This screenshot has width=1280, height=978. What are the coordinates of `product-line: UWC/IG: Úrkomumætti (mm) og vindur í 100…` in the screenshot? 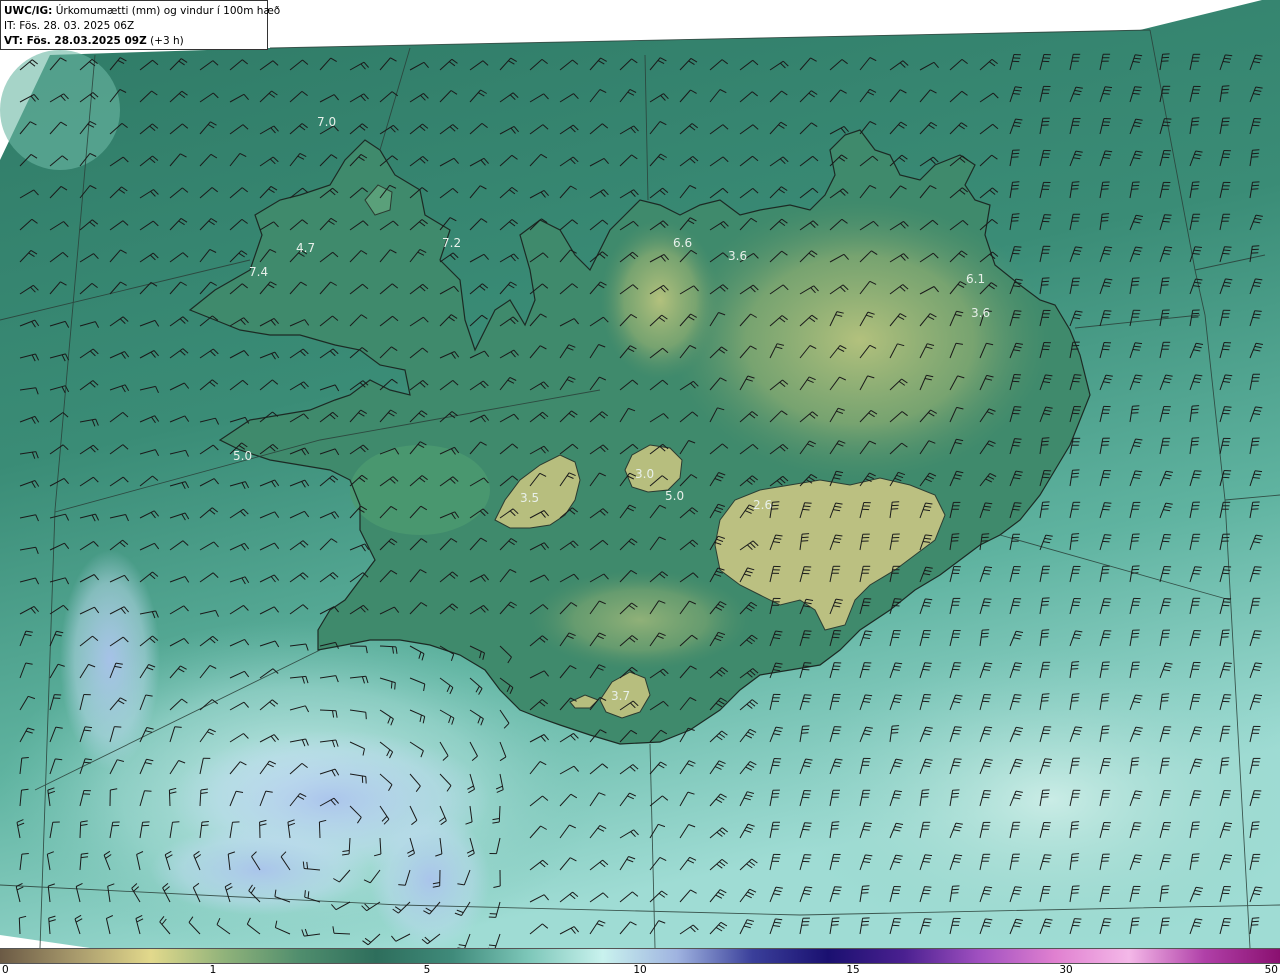 It's located at (142, 11).